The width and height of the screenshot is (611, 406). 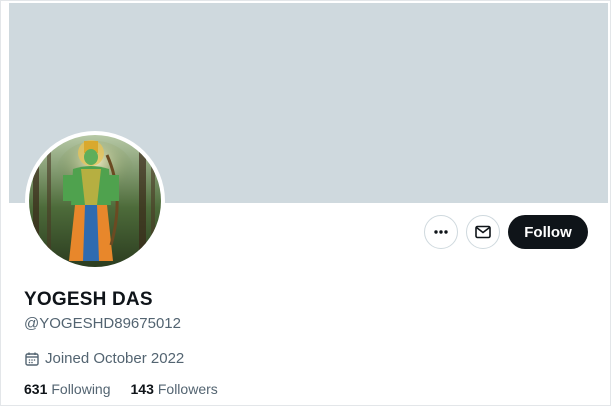 I want to click on follow-button: Follow, so click(x=548, y=232).